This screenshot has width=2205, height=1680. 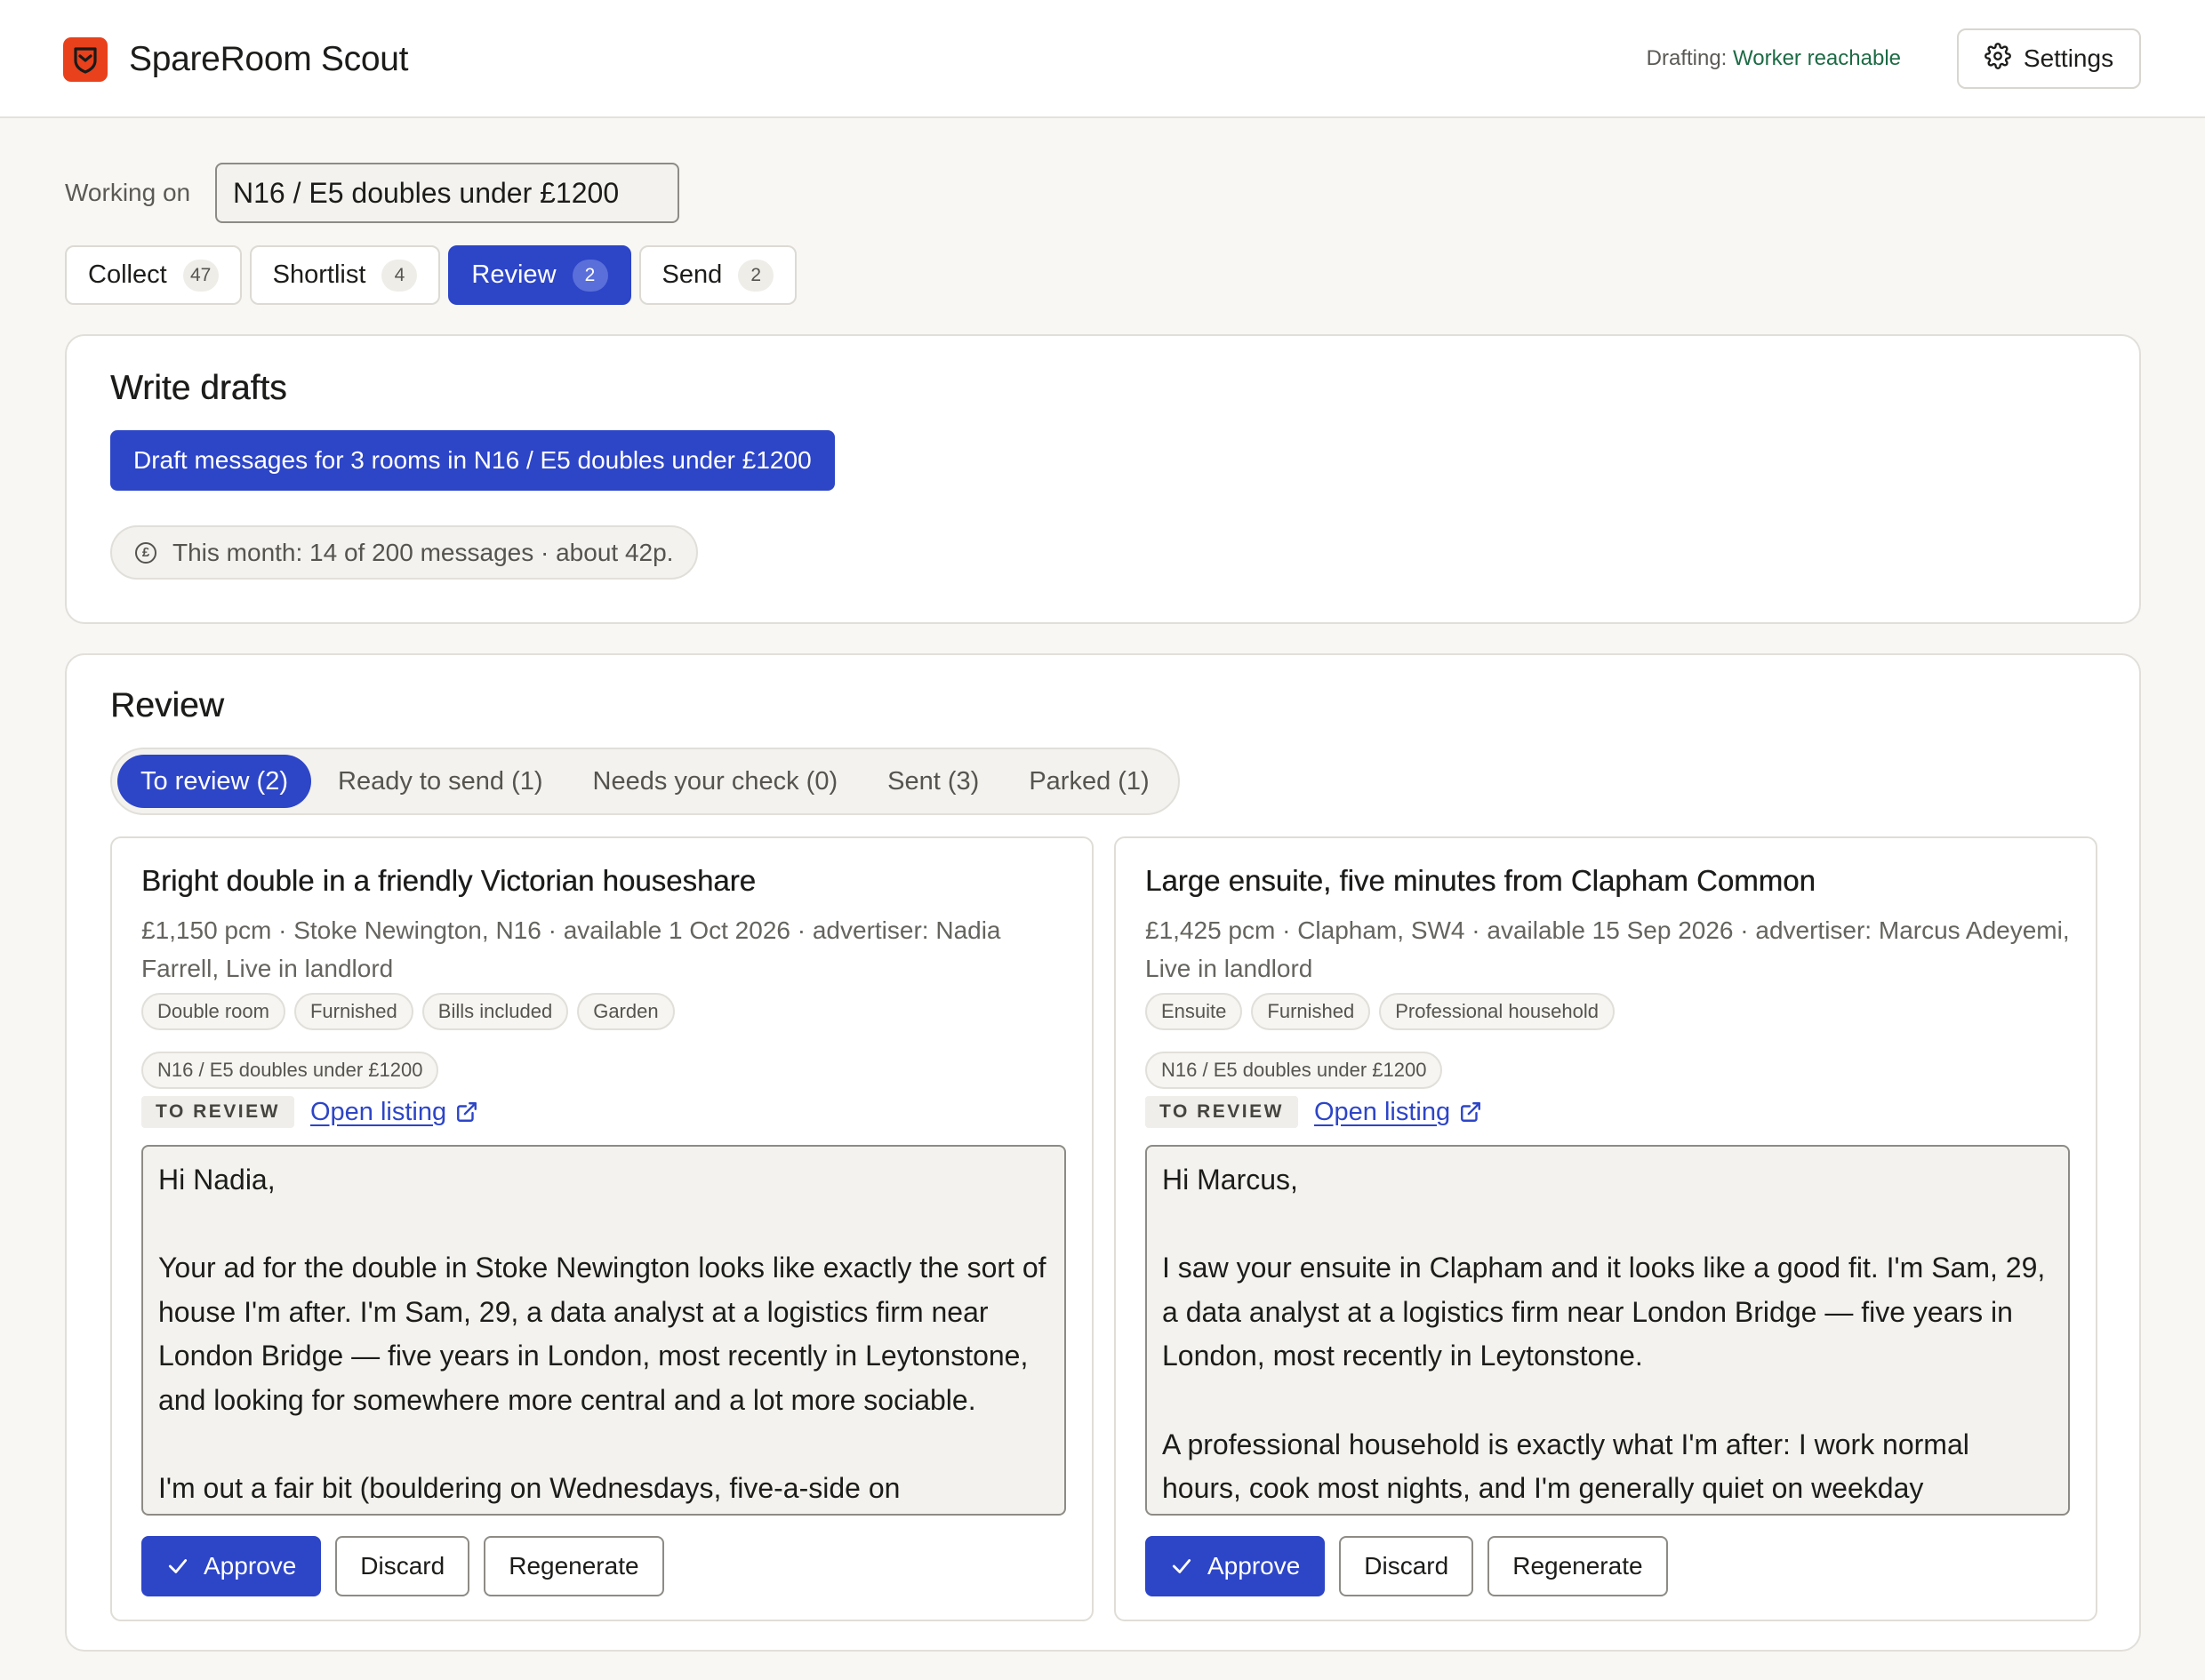 I want to click on tab-shortlist: Shortlist 4, so click(x=345, y=275).